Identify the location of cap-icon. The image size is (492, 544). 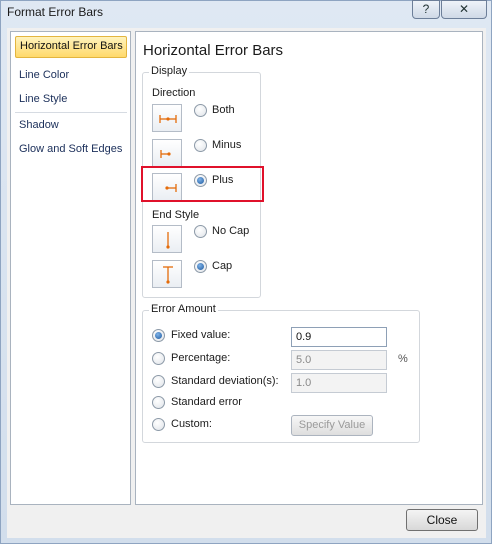
(167, 274).